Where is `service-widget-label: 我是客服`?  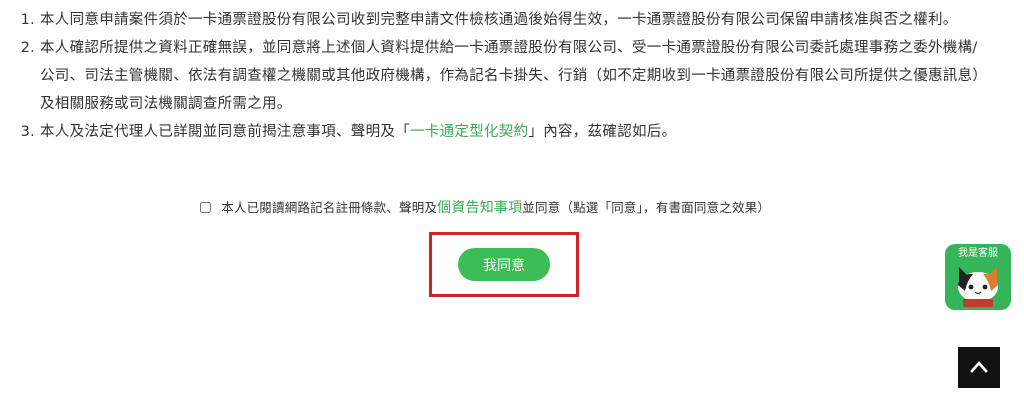 service-widget-label: 我是客服 is located at coordinates (978, 253).